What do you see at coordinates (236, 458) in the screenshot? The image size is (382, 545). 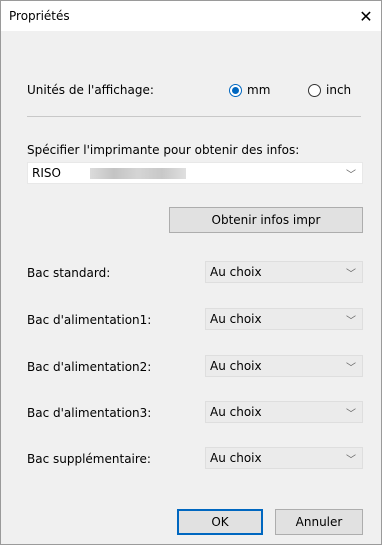 I see `tray-value-extra: Au choix` at bounding box center [236, 458].